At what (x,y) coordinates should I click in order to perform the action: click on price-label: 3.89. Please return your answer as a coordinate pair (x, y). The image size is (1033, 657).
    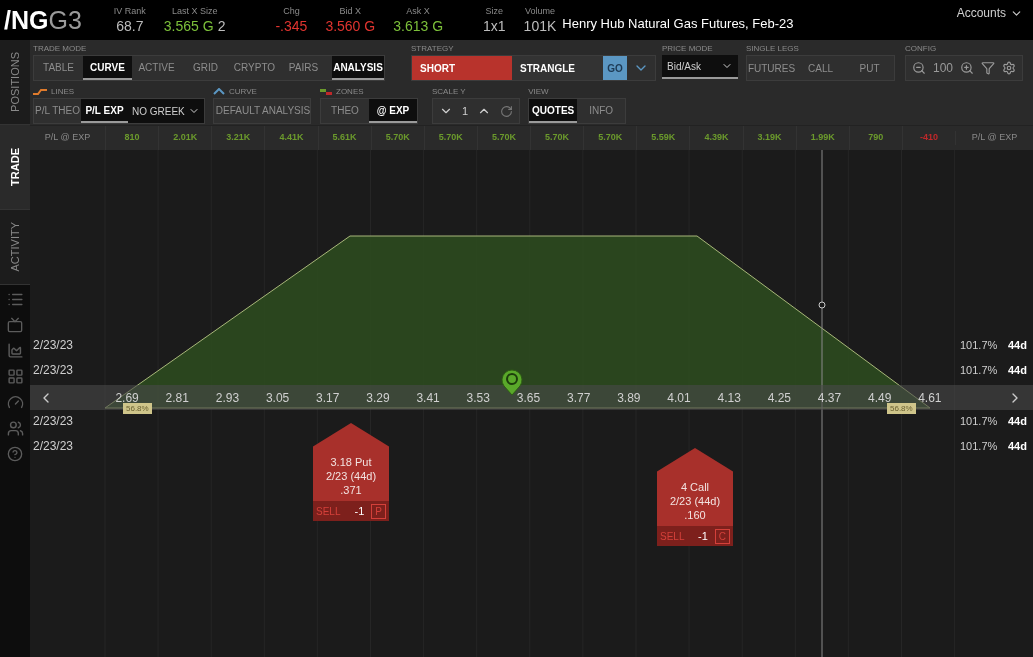
    Looking at the image, I should click on (629, 398).